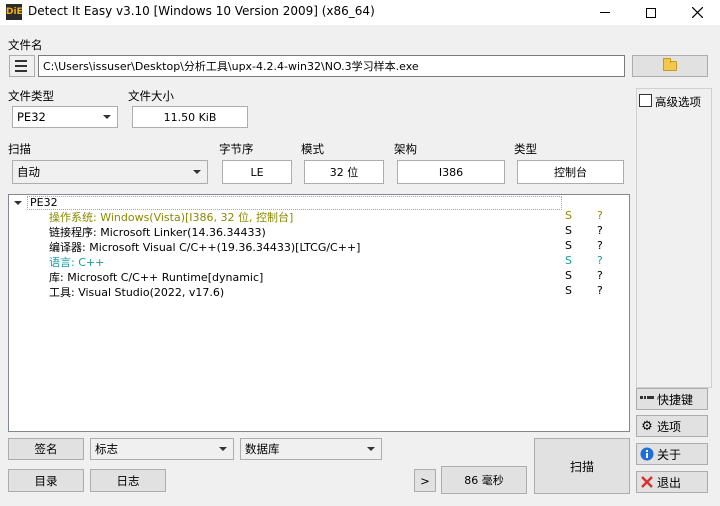 This screenshot has height=506, width=720. What do you see at coordinates (319, 261) in the screenshot?
I see `result-row: 语言: C++ S?` at bounding box center [319, 261].